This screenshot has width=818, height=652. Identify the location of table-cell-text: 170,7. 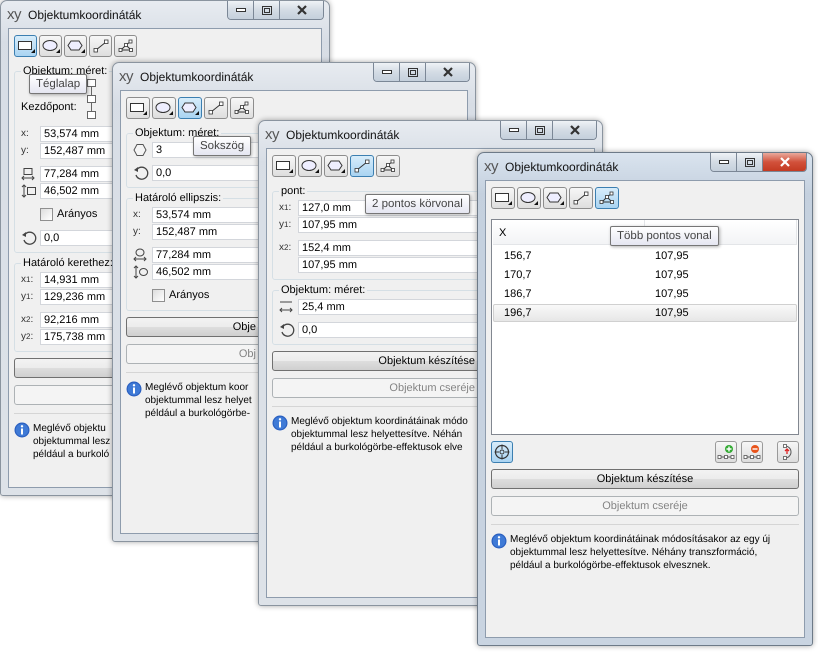
(518, 275).